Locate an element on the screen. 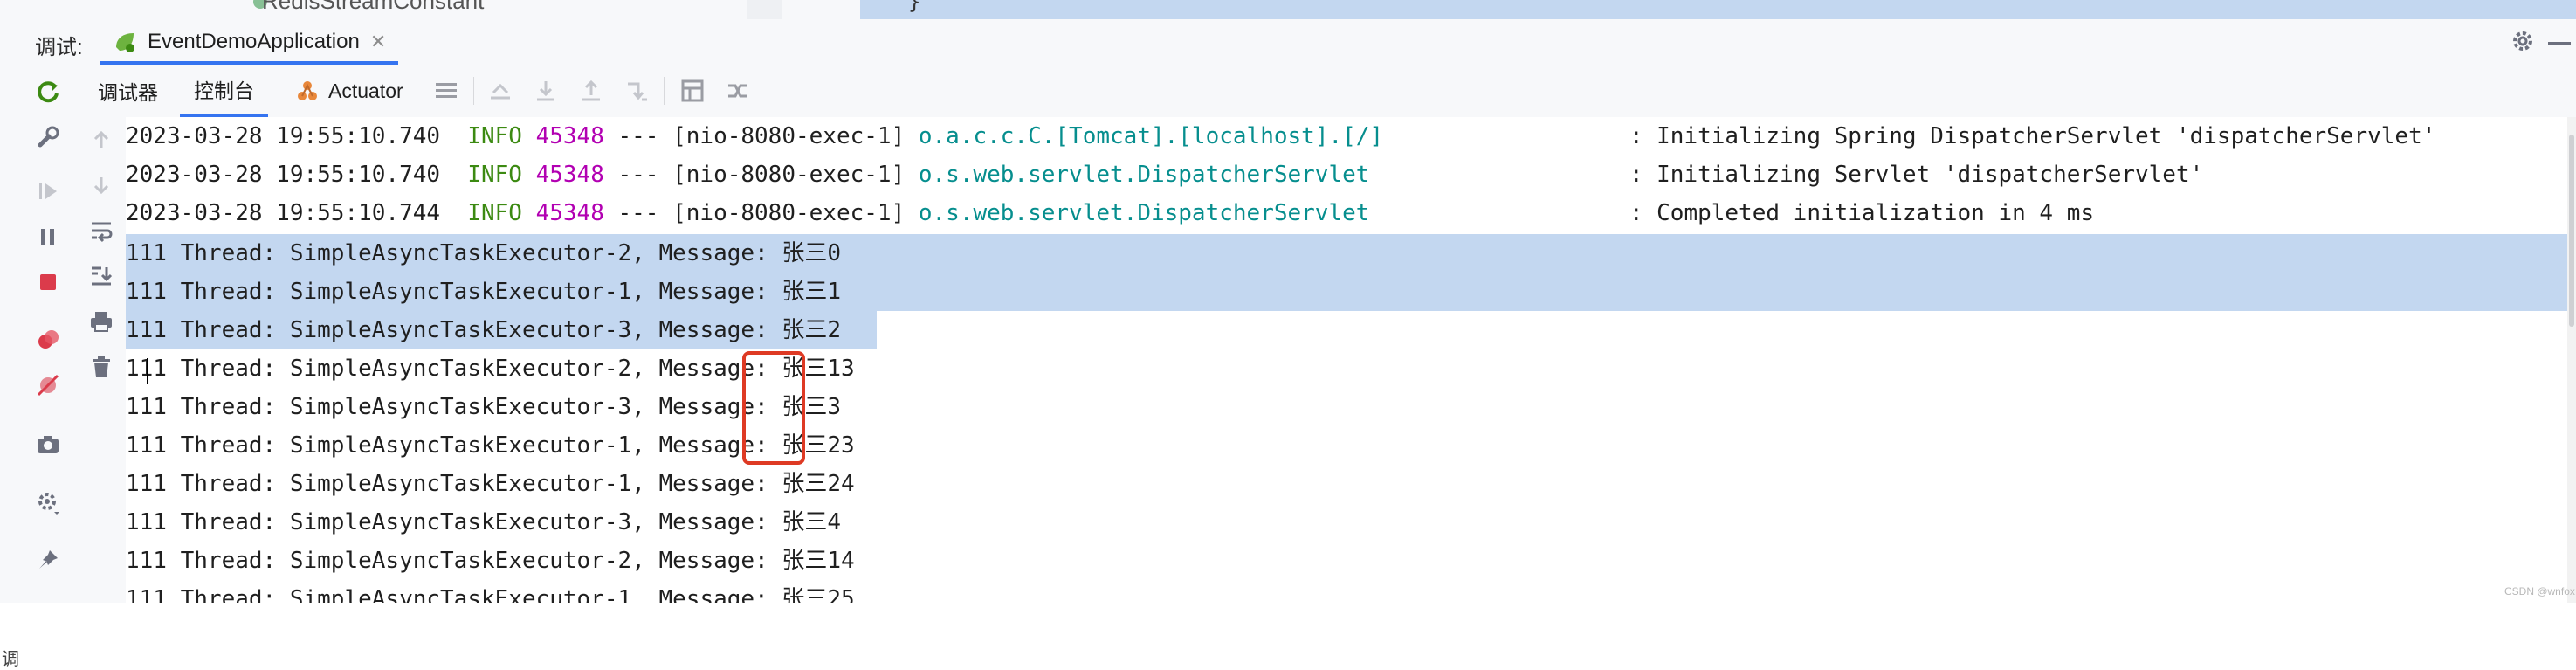 The height and width of the screenshot is (670, 2576). wrench-icon is located at coordinates (48, 137).